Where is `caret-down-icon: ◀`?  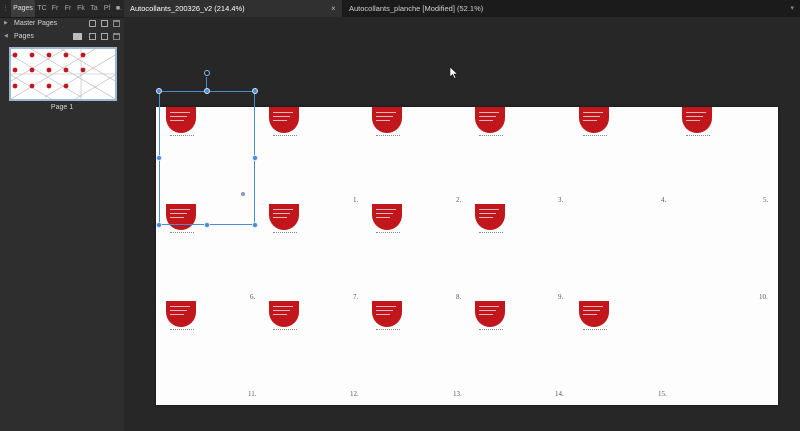 caret-down-icon: ◀ is located at coordinates (6, 36).